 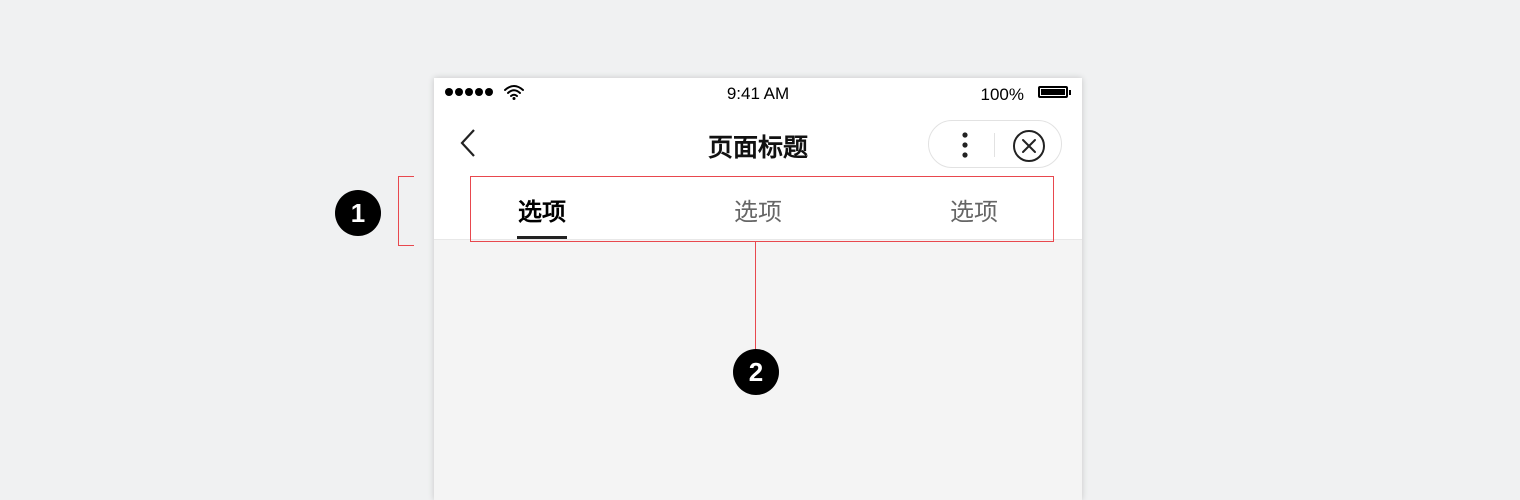 I want to click on circle-x-icon, so click(x=1029, y=146).